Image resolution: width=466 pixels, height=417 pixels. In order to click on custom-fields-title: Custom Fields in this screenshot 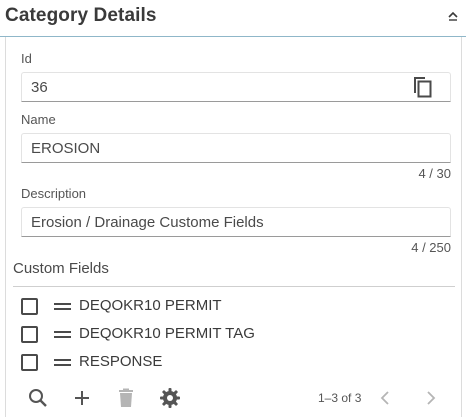, I will do `click(61, 268)`.